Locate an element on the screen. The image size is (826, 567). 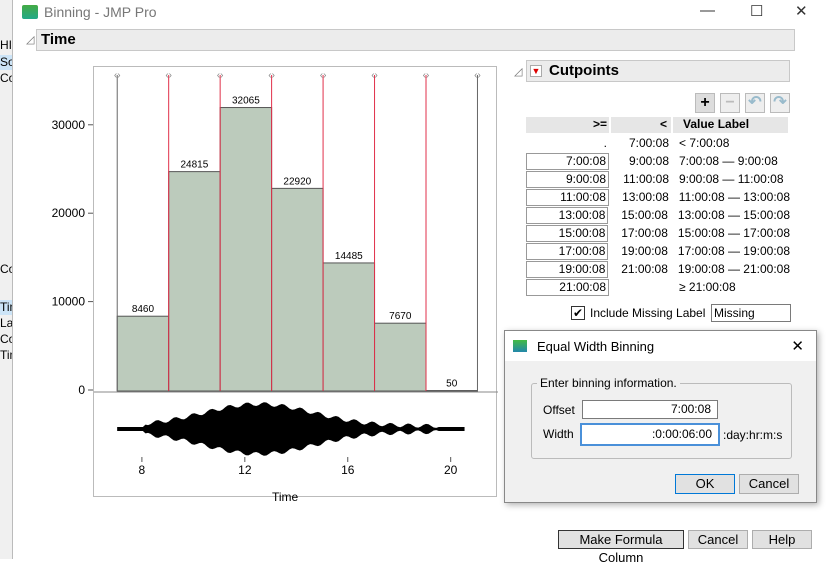
background-app: HIST Sou Co Colu Tim Lab Cou Tim is located at coordinates (6, 279).